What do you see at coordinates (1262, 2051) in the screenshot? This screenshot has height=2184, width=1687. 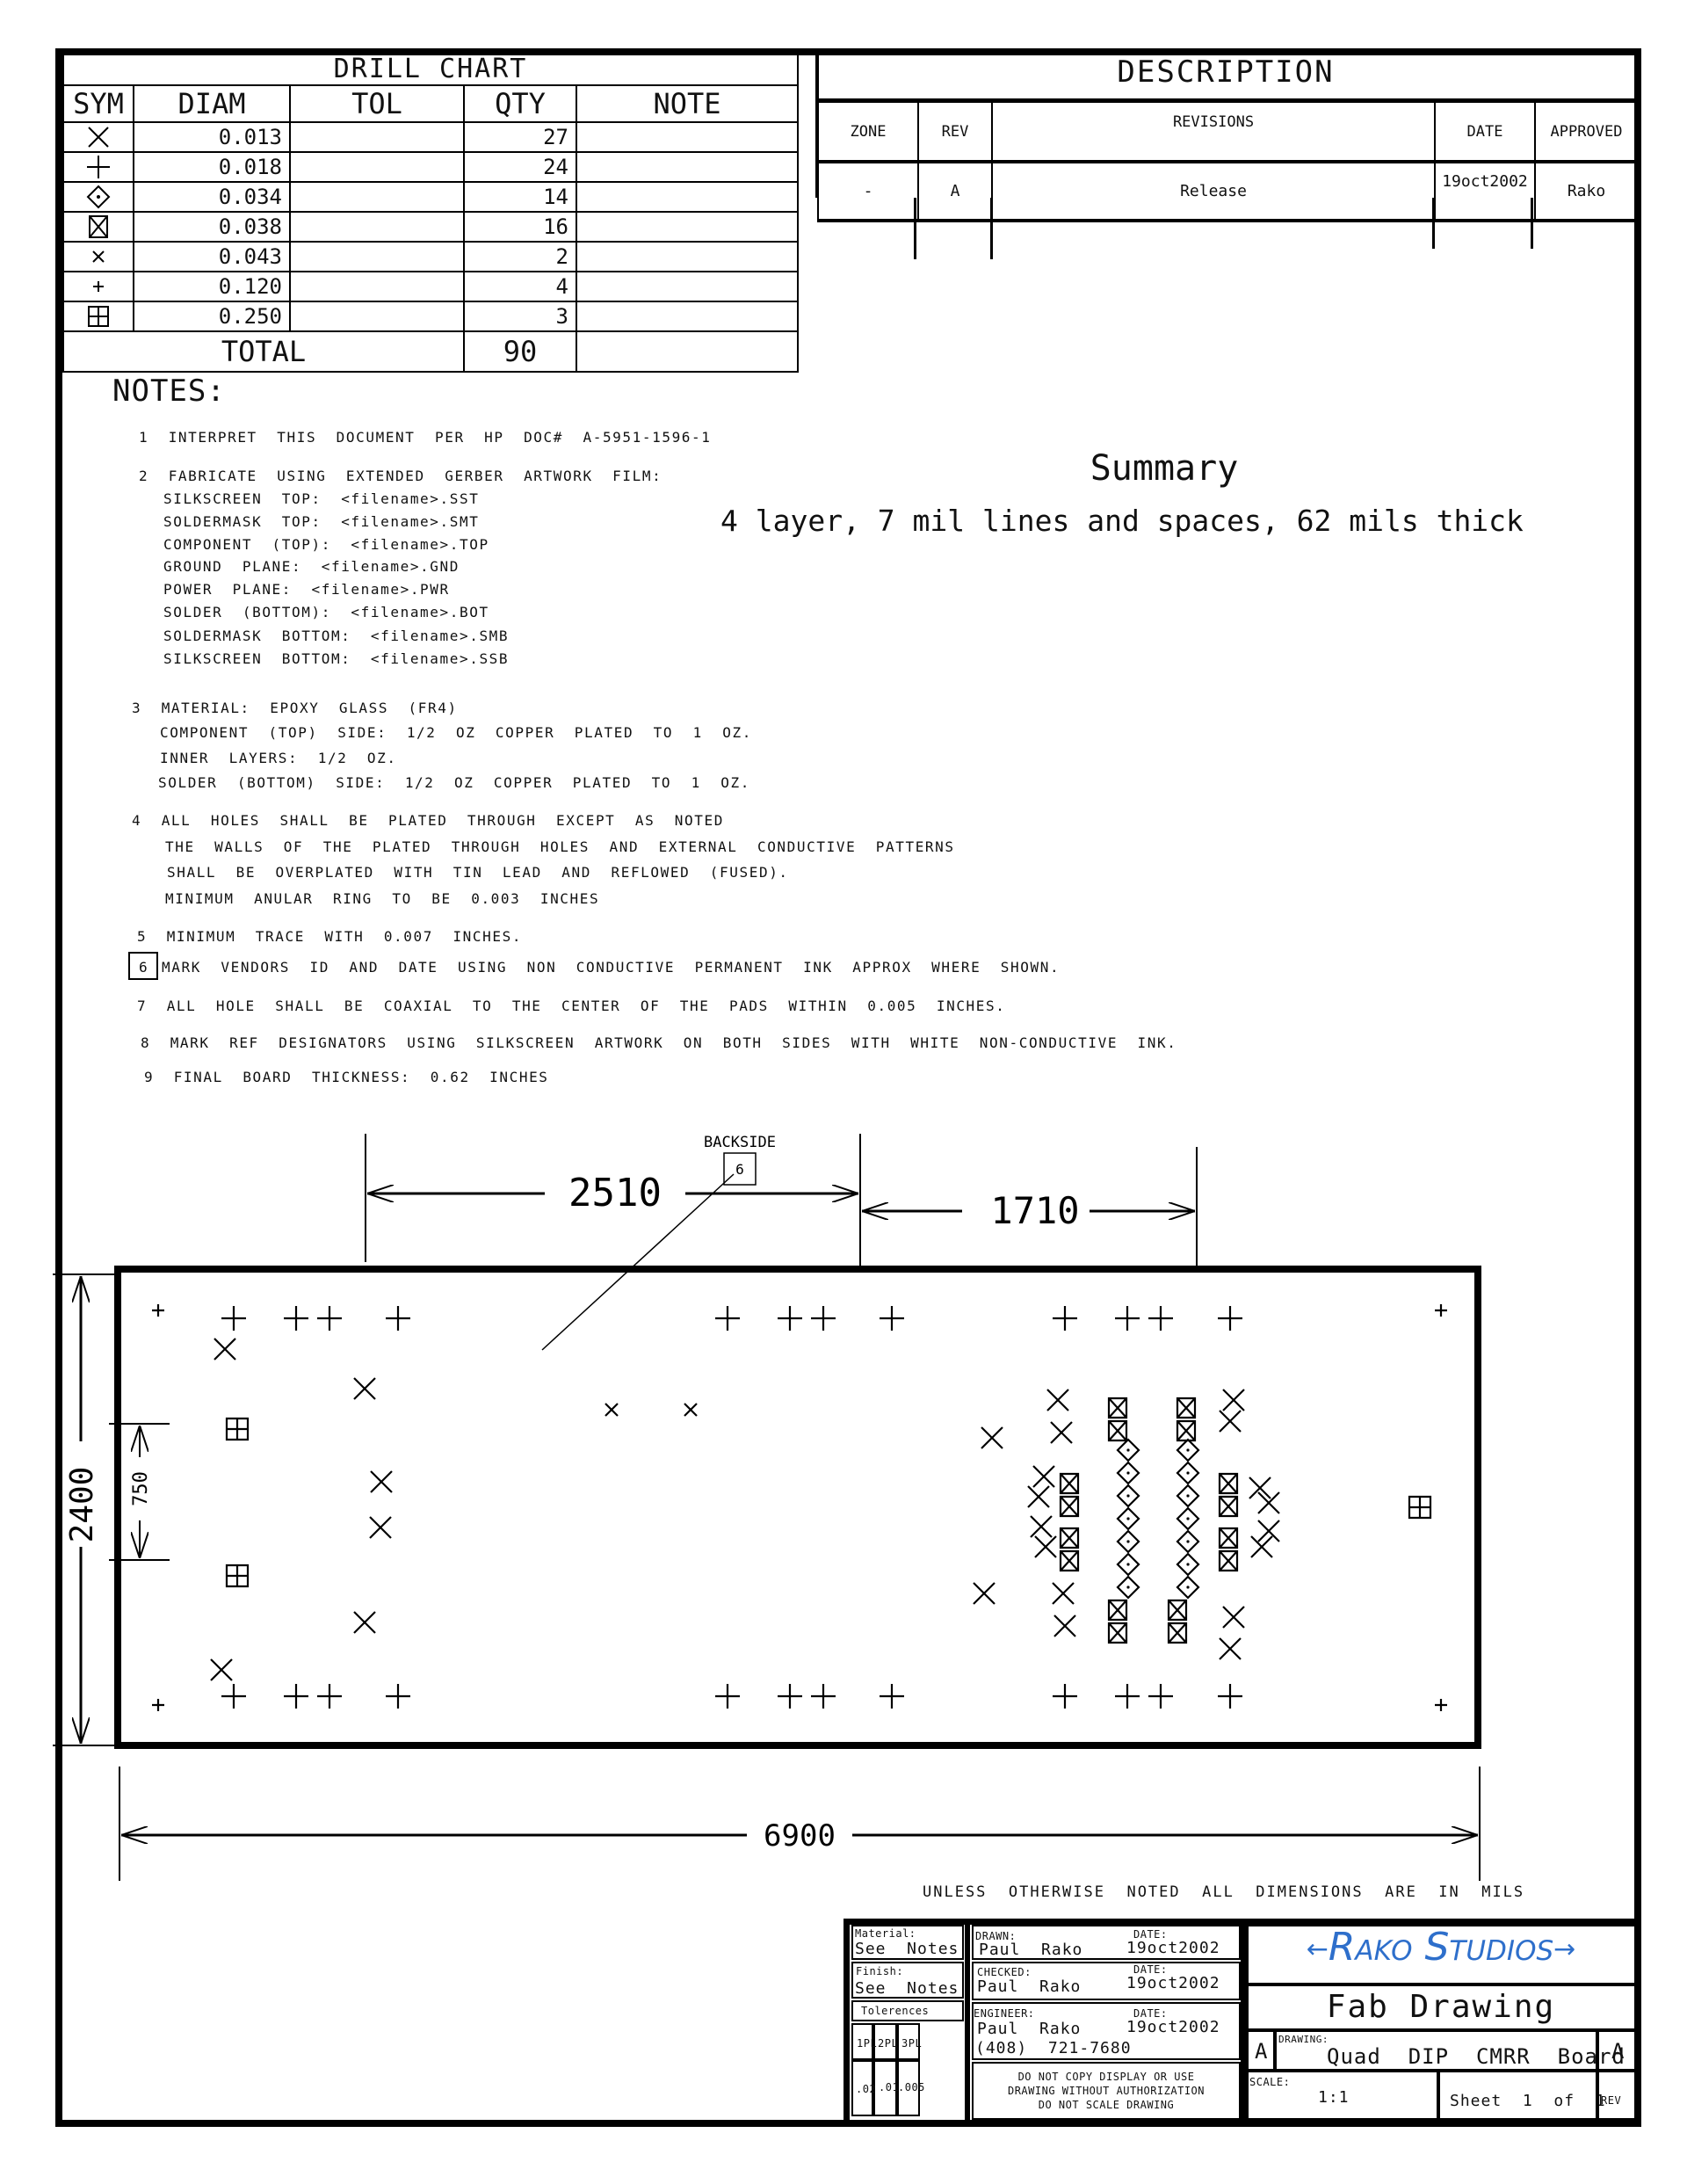 I see `size-value: A` at bounding box center [1262, 2051].